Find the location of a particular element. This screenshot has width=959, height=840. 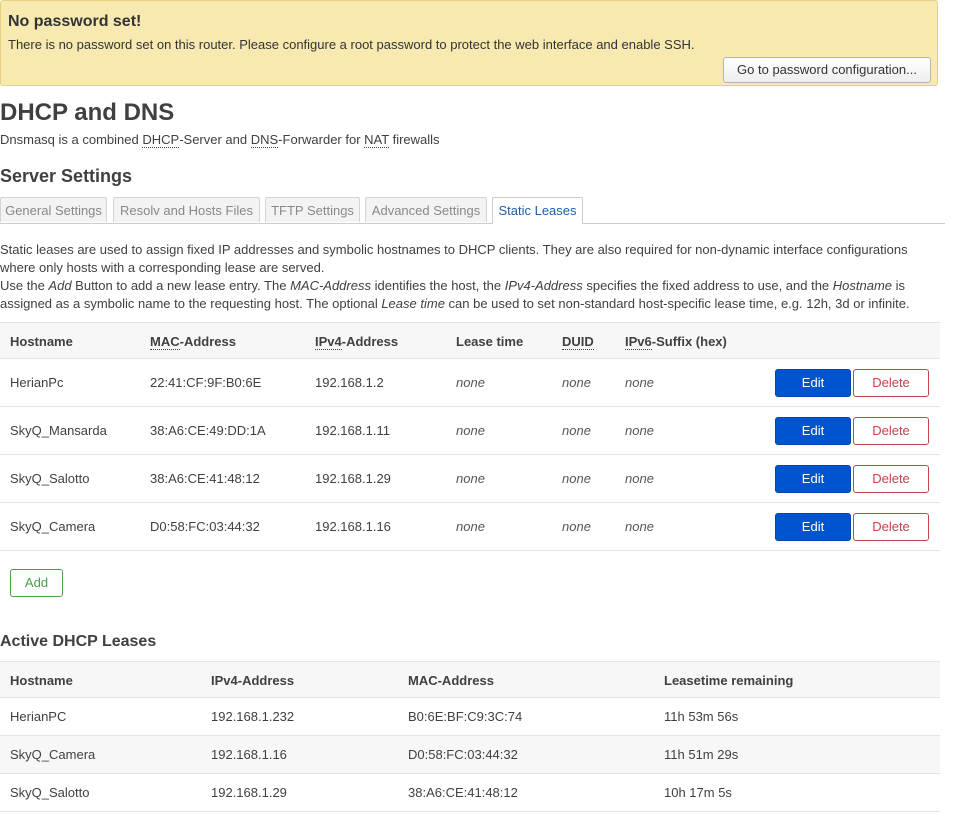

alert-title: No password set! is located at coordinates (75, 21).